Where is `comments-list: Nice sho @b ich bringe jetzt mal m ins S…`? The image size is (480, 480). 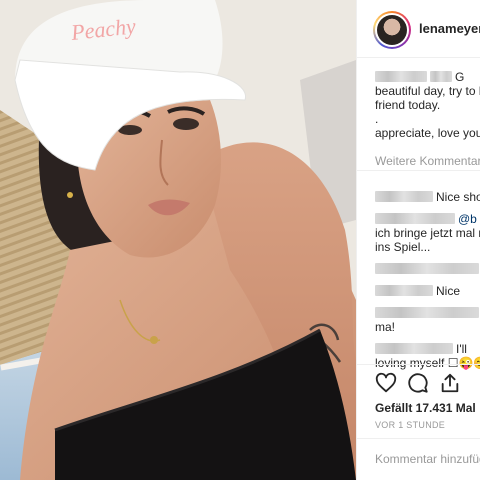 comments-list: Nice sho @b ich bringe jetzt mal m ins S… is located at coordinates (427, 280).